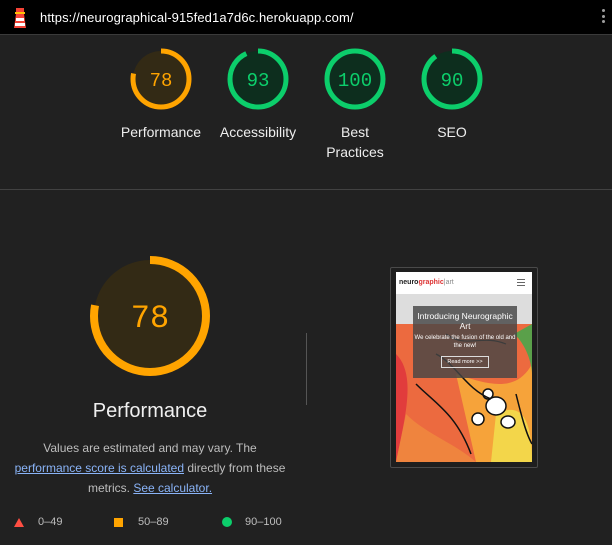 This screenshot has width=612, height=545. I want to click on square-icon, so click(118, 522).